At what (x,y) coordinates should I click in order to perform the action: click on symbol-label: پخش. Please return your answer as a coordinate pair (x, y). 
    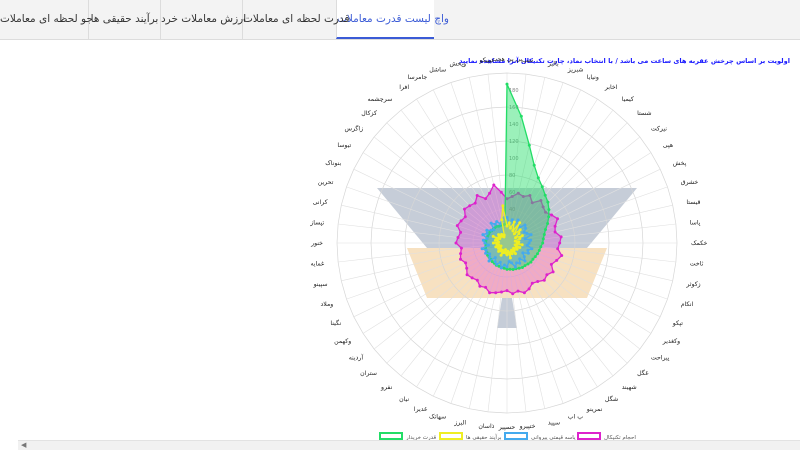
    Looking at the image, I should click on (680, 163).